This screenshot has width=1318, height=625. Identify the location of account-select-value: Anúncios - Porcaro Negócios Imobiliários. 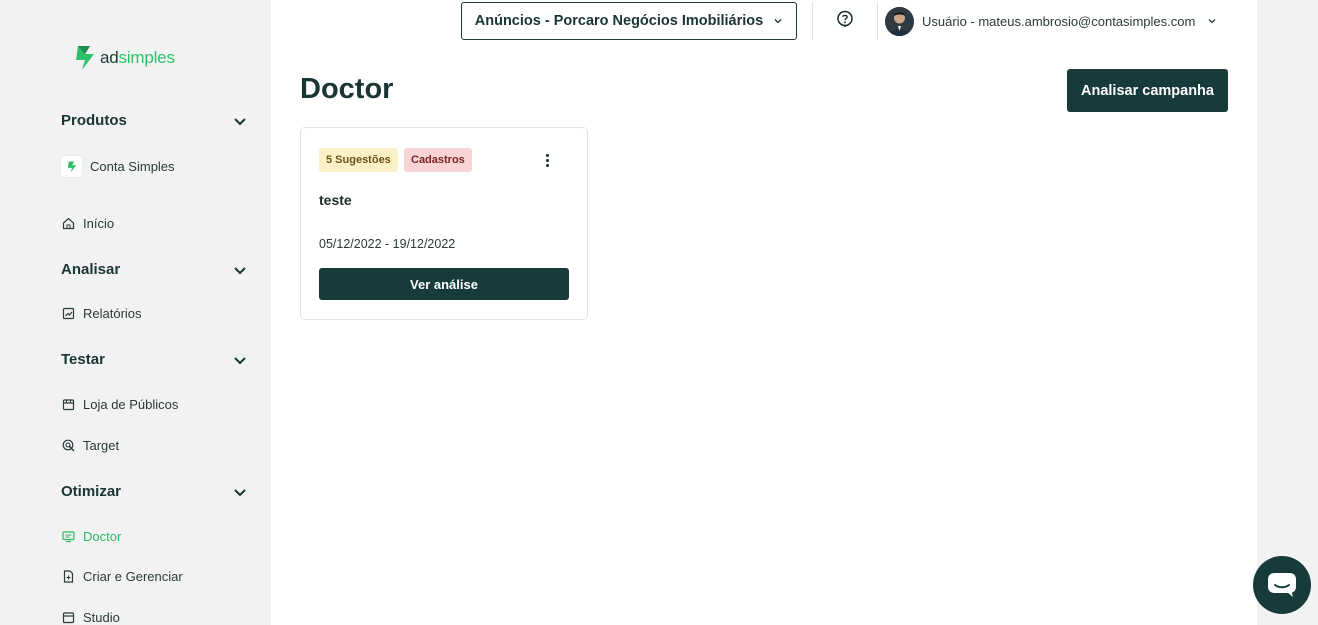
(619, 21).